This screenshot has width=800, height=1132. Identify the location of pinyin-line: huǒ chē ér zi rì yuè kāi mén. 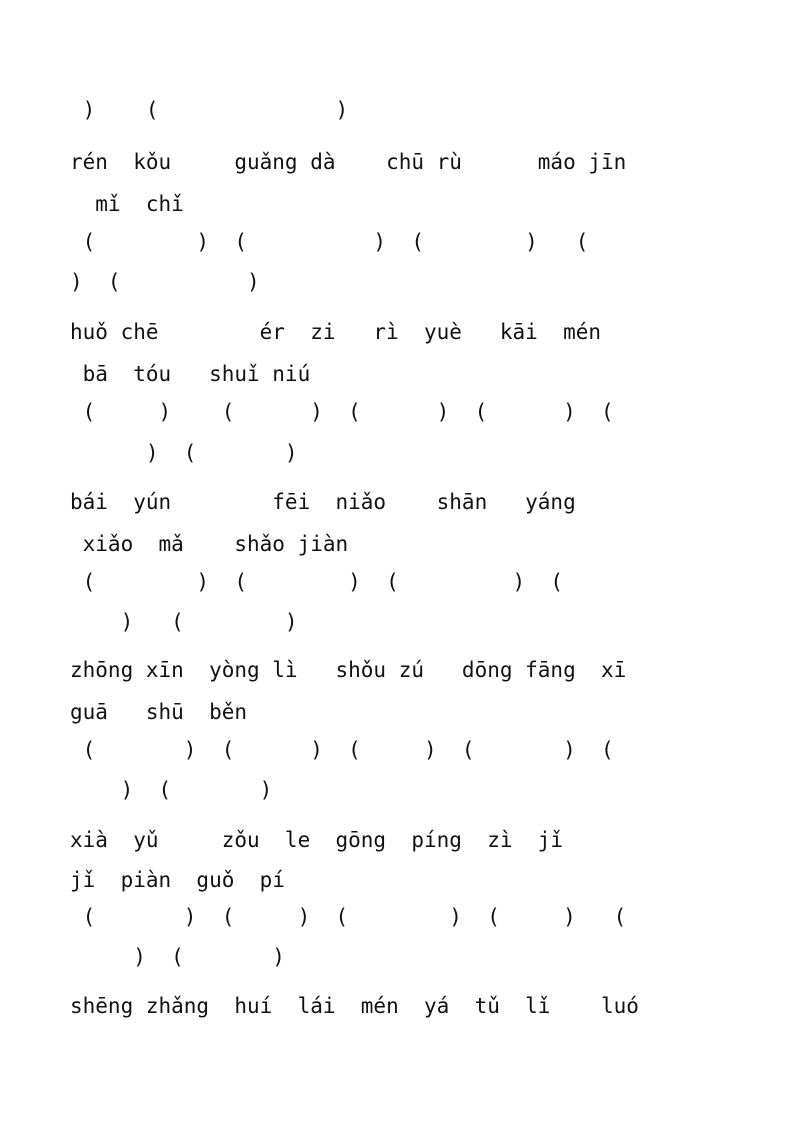
(336, 332).